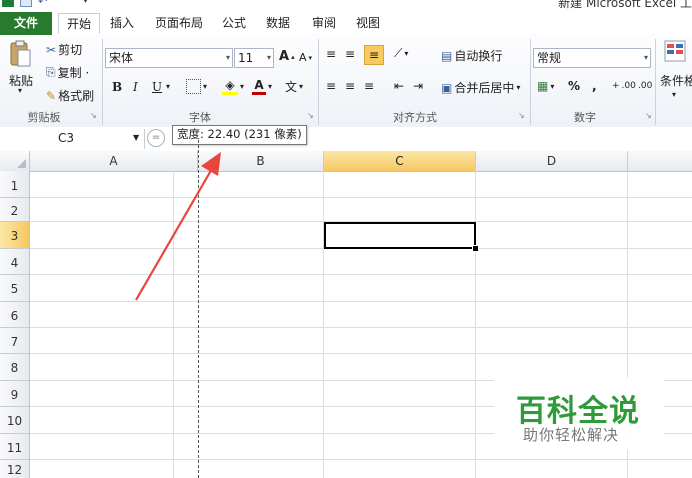 Image resolution: width=692 pixels, height=478 pixels. Describe the element at coordinates (571, 435) in the screenshot. I see `watermark-subtitle: 助你轻松解决` at that location.